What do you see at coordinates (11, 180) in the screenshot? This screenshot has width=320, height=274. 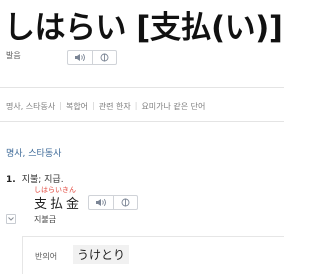 I see `sense-number: 1.` at bounding box center [11, 180].